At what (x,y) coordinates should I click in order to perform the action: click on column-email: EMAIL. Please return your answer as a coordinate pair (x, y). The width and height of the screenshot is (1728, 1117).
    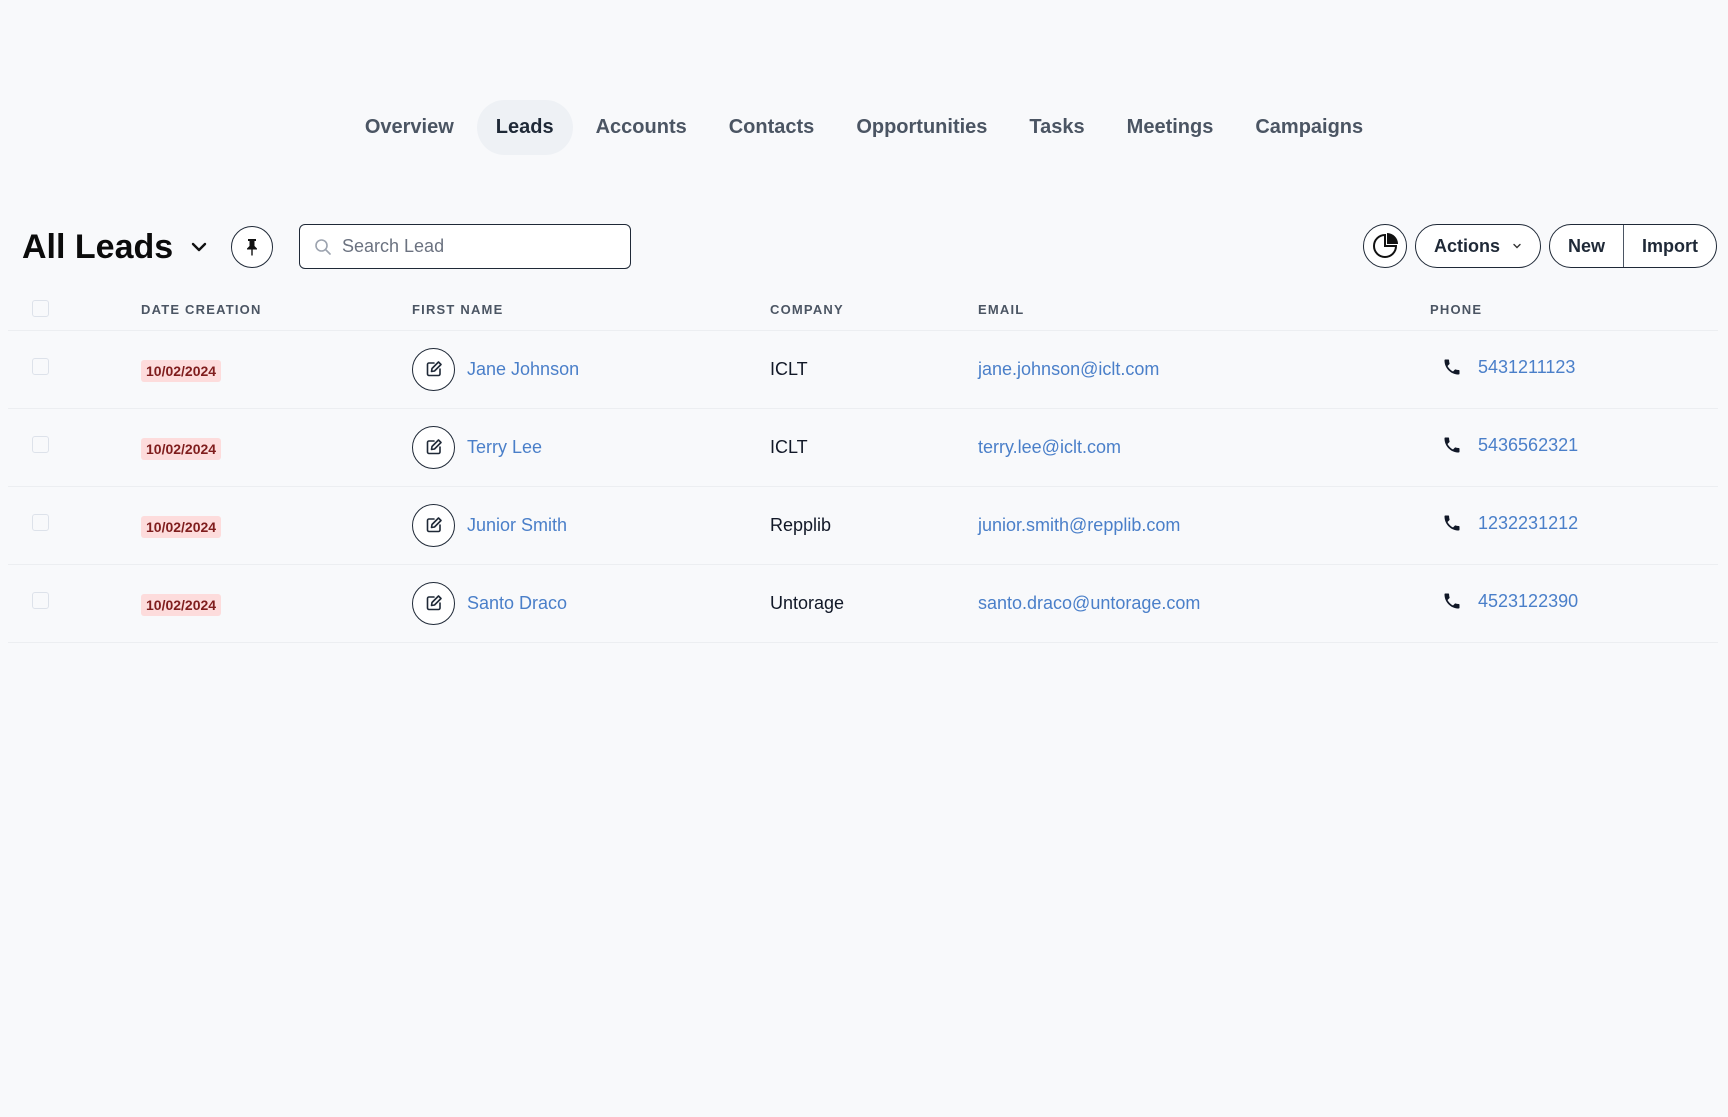
    Looking at the image, I should click on (1204, 310).